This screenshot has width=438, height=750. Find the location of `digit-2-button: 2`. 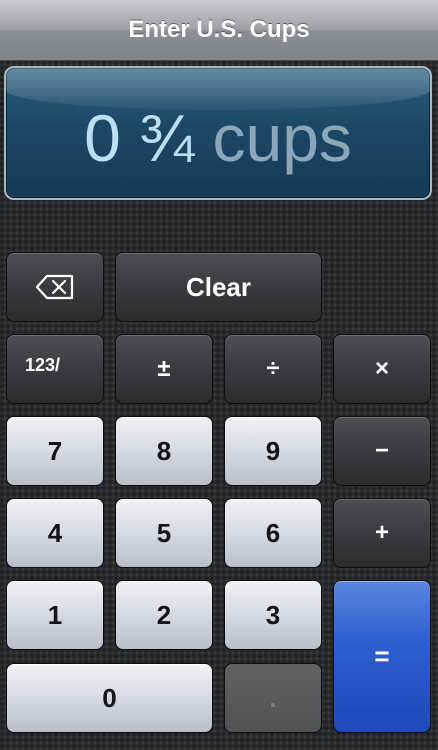

digit-2-button: 2 is located at coordinates (164, 615).